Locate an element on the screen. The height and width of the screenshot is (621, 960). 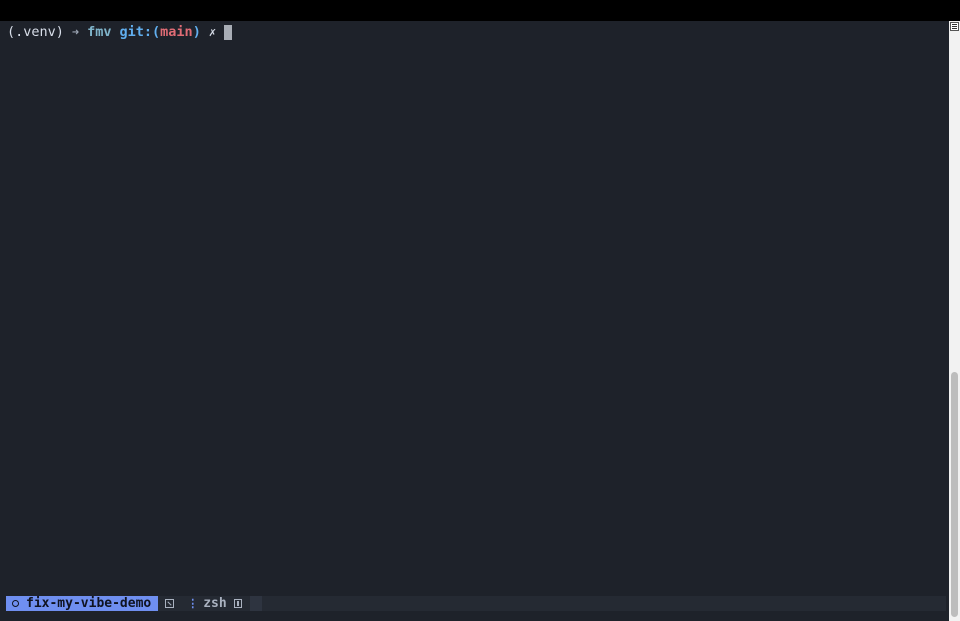
shell-prompt: (.venv) ➜ fmv git:(main) ✗ is located at coordinates (120, 32).